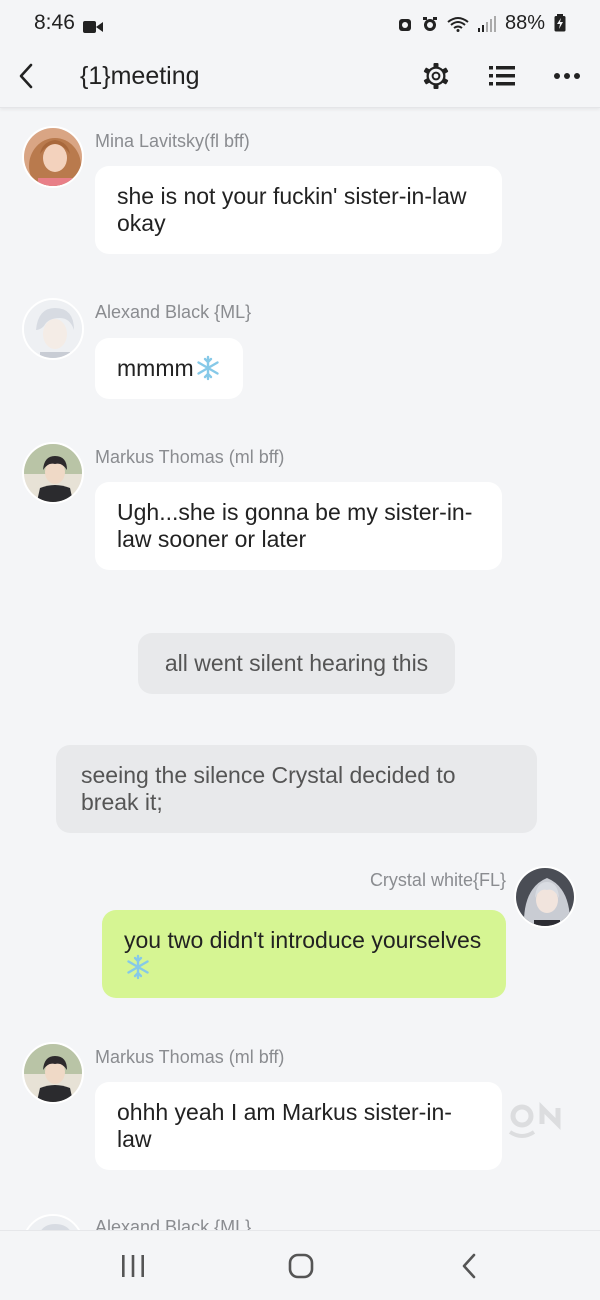  I want to click on gear-icon, so click(436, 76).